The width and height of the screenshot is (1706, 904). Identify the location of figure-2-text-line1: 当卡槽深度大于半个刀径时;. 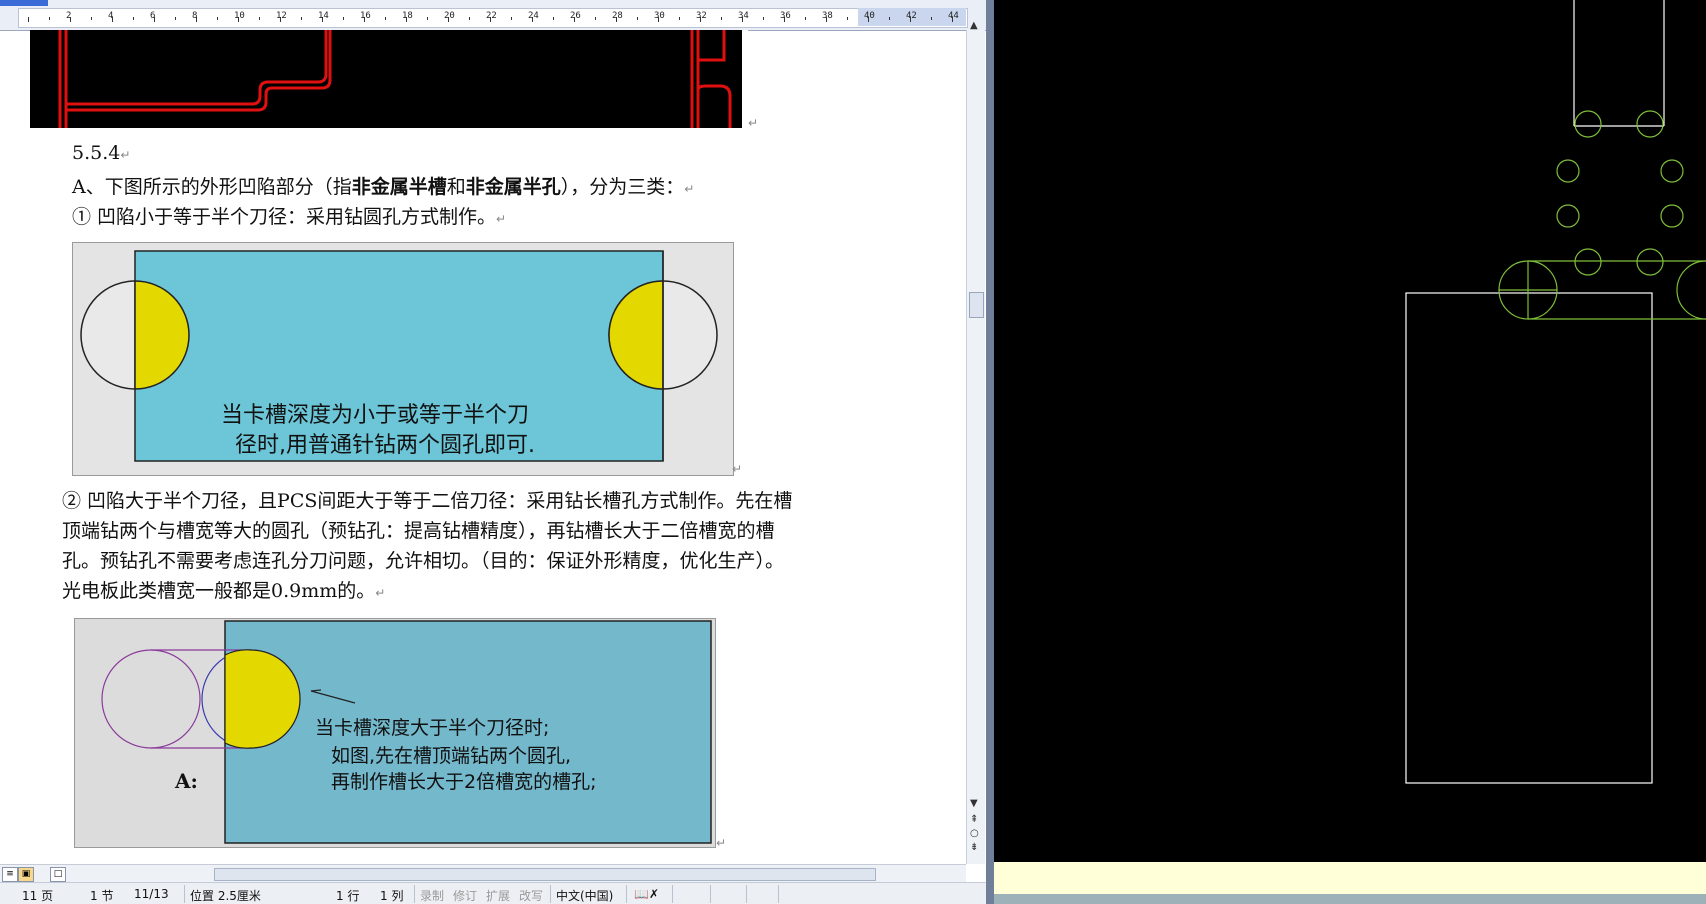
(432, 728).